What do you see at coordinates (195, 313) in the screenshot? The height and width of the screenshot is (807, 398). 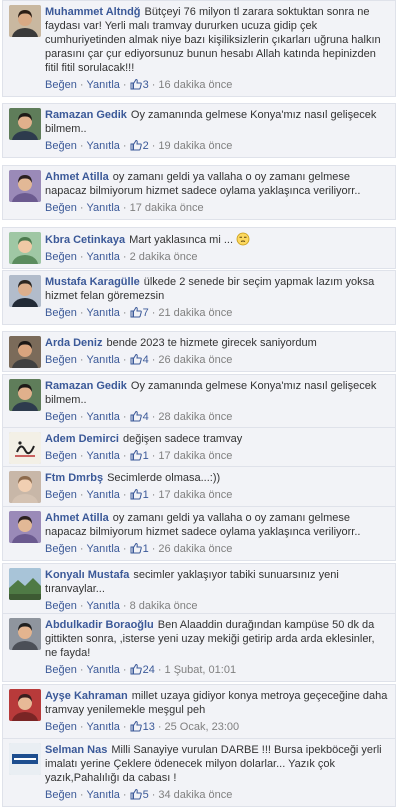 I see `comment-timestamp: 21 dakika önce` at bounding box center [195, 313].